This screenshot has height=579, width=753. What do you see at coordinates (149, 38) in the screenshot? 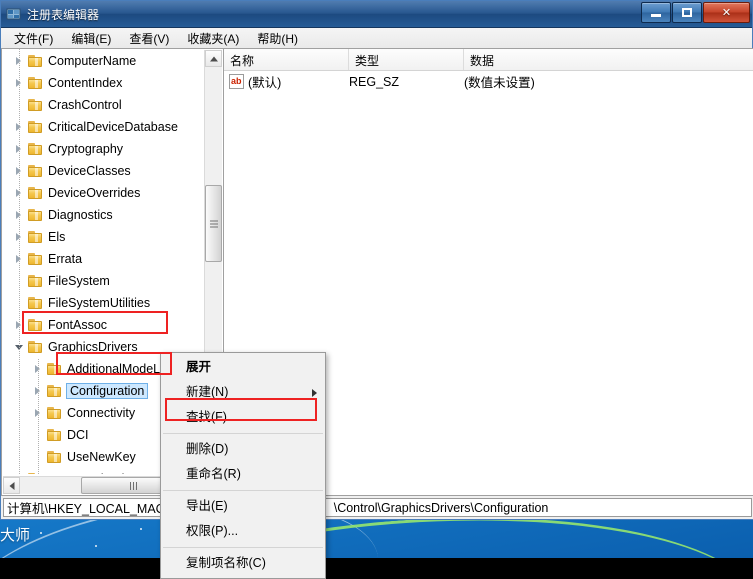
I see `menu-view: 查看(V)` at bounding box center [149, 38].